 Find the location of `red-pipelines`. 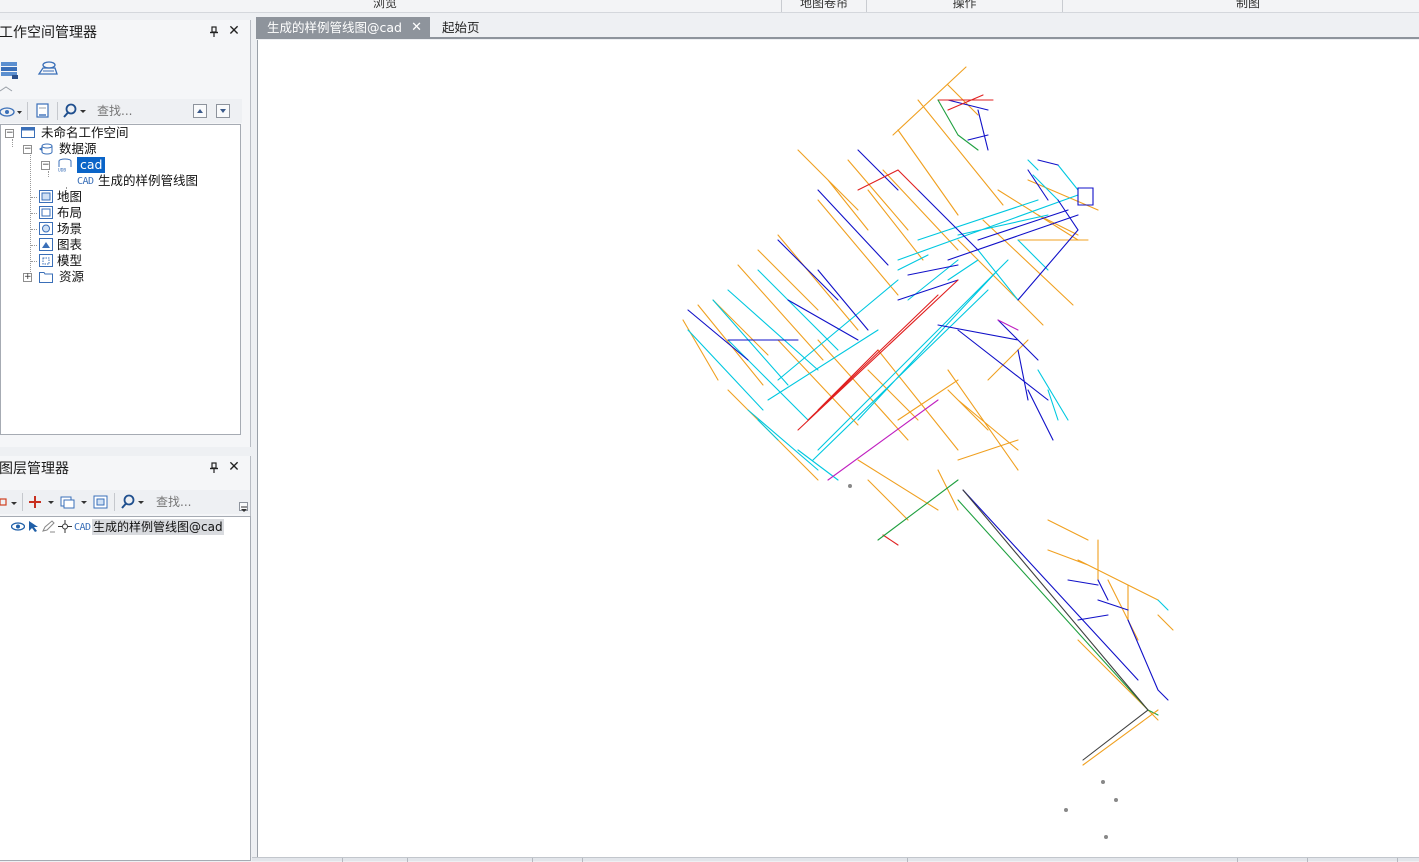

red-pipelines is located at coordinates (895, 320).